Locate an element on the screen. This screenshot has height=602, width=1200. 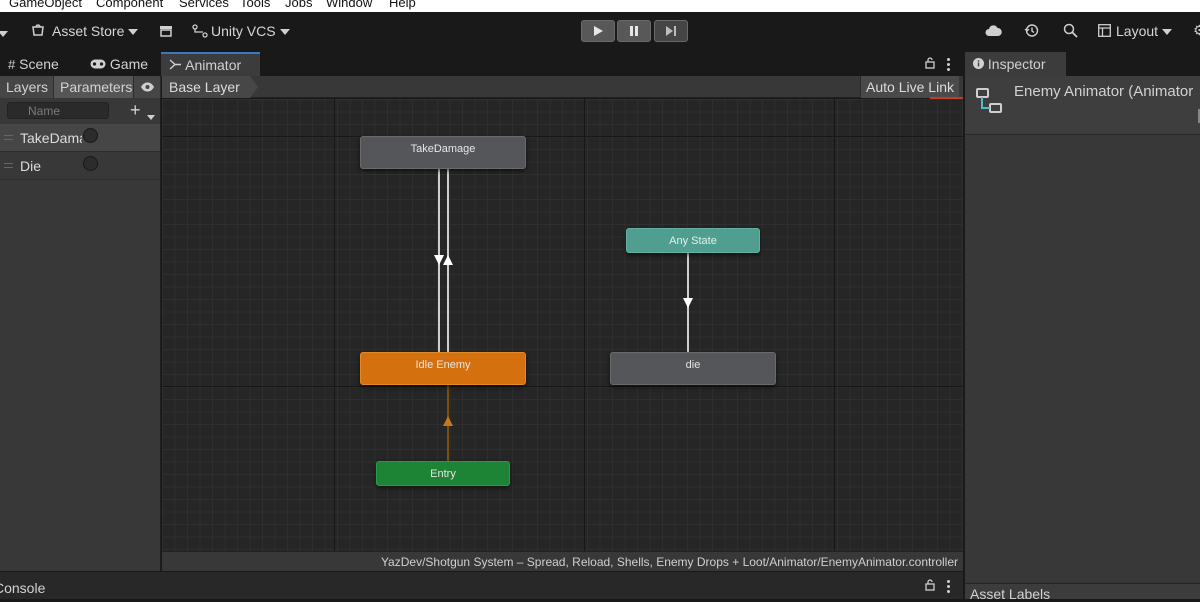
inspector-title: Enemy Animator (Animator is located at coordinates (1104, 91).